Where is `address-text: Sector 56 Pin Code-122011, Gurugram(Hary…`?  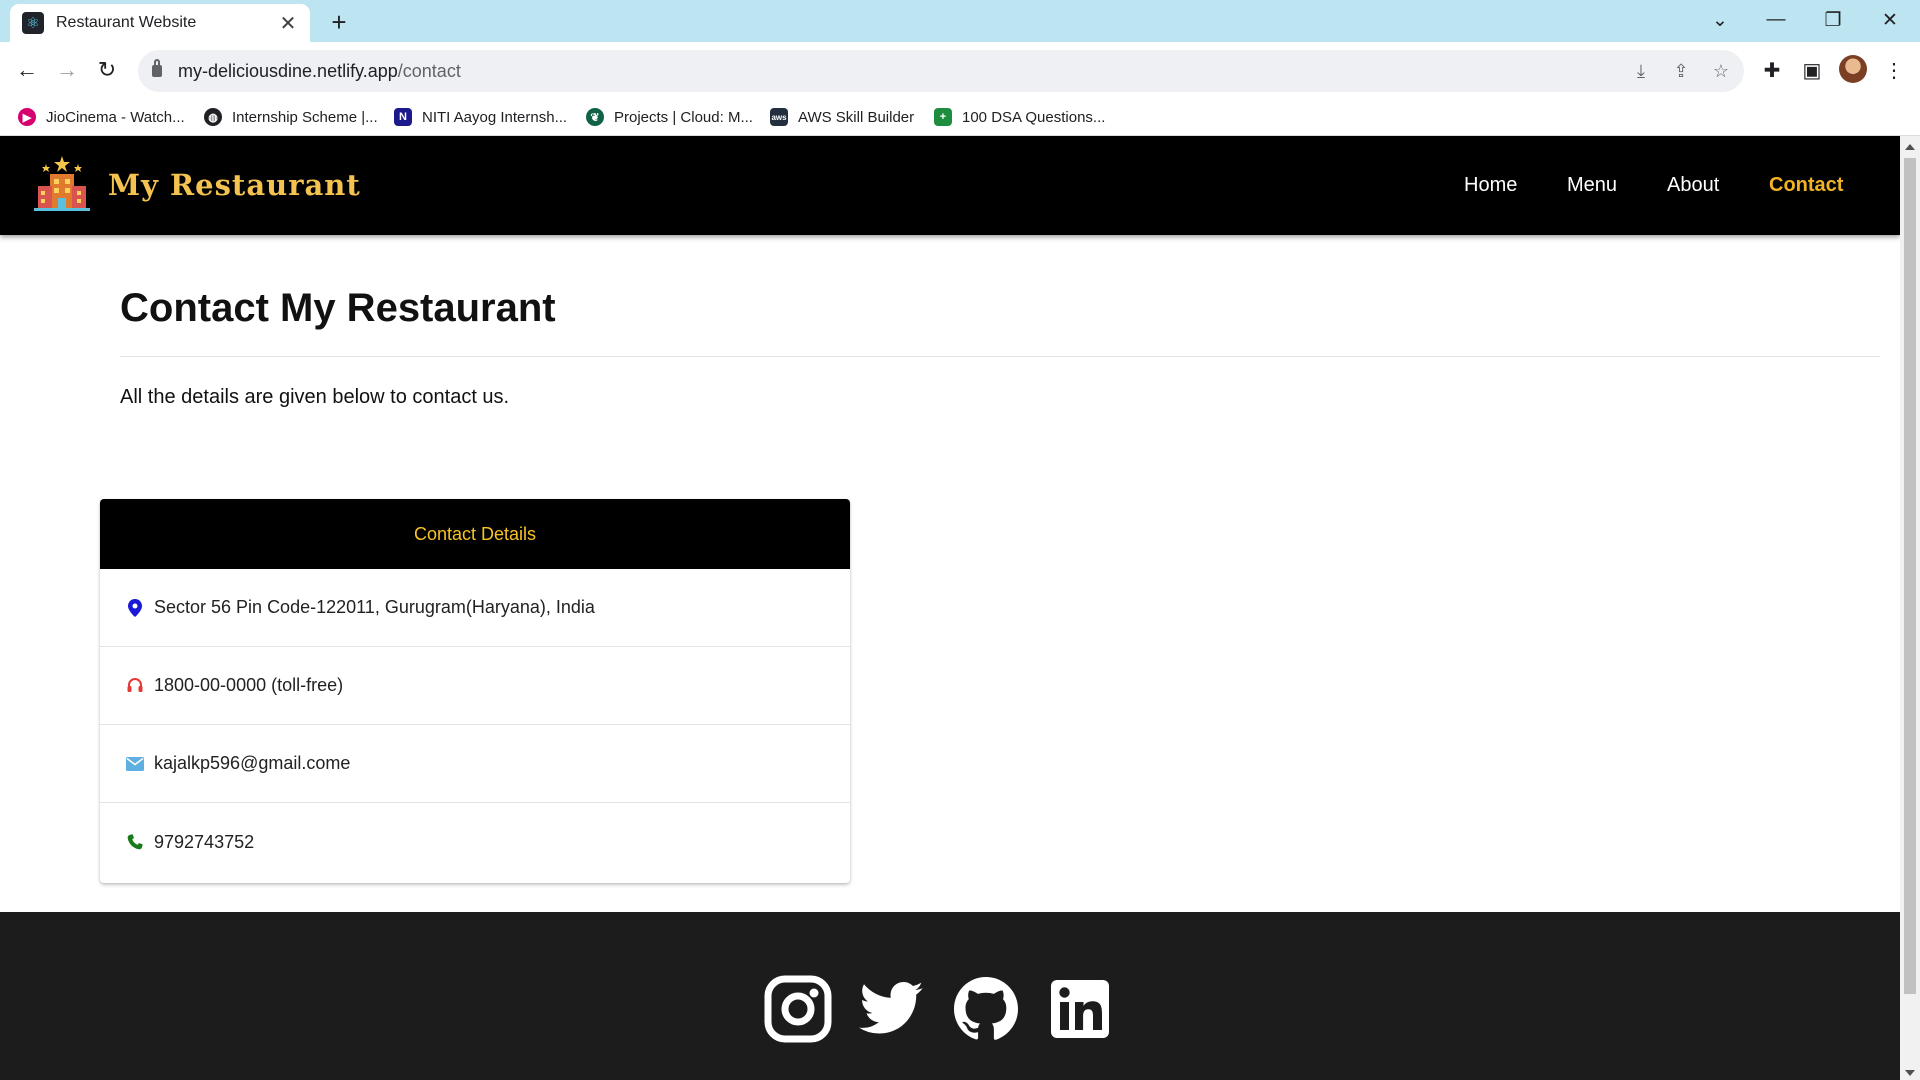
address-text: Sector 56 Pin Code-122011, Gurugram(Hary… is located at coordinates (374, 607).